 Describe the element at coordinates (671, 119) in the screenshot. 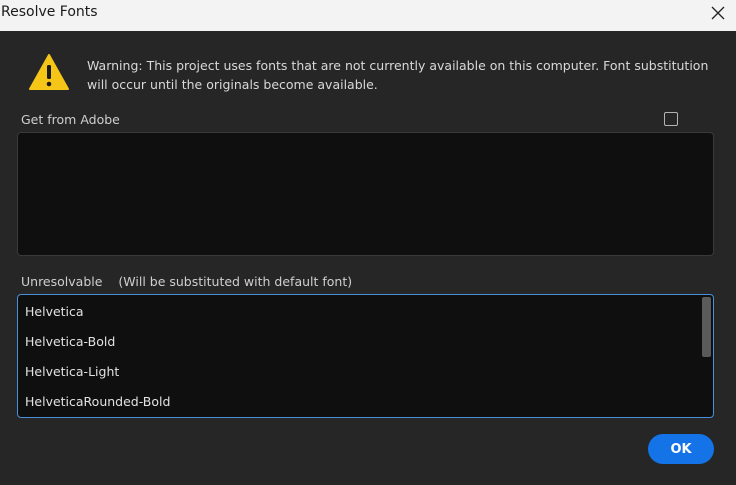

I see `get-from-adobe-checkbox` at that location.